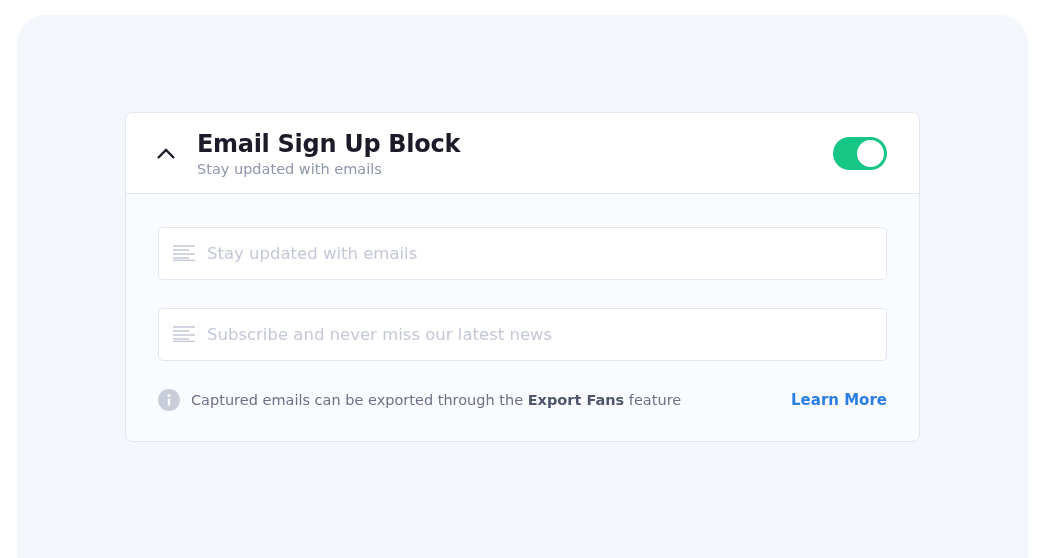 Image resolution: width=1046 pixels, height=558 pixels. What do you see at coordinates (437, 400) in the screenshot?
I see `info-note: Captured emails can be exported through the Export Fans feature` at bounding box center [437, 400].